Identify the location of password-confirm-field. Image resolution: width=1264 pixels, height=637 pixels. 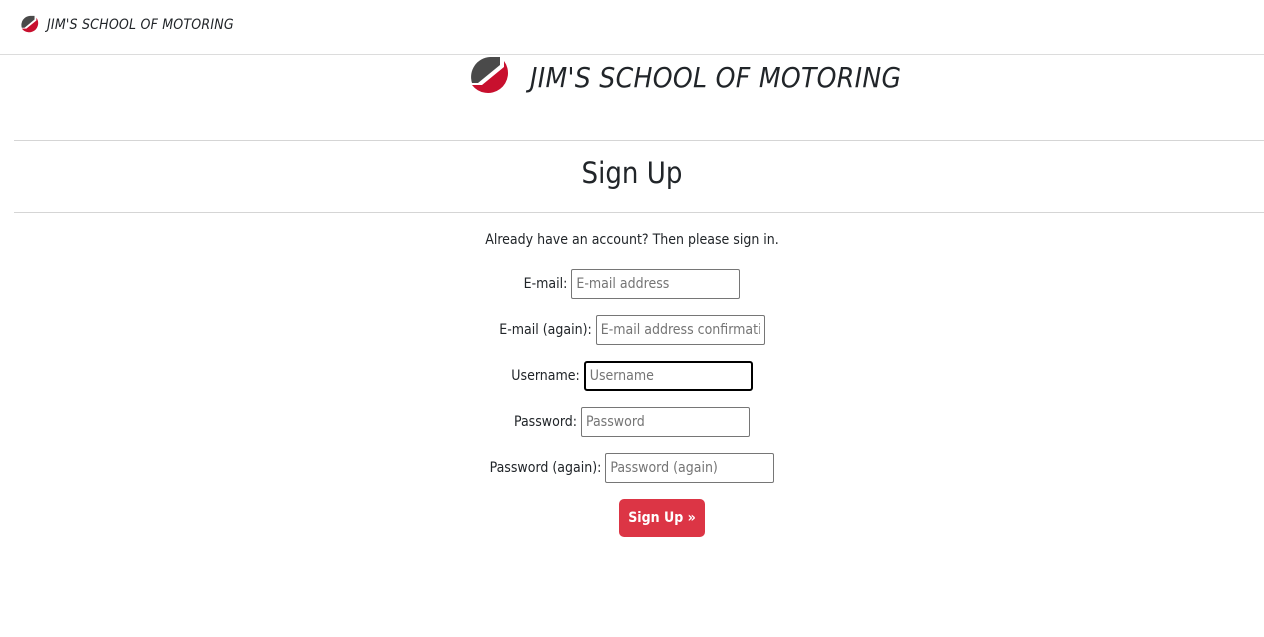
(690, 468).